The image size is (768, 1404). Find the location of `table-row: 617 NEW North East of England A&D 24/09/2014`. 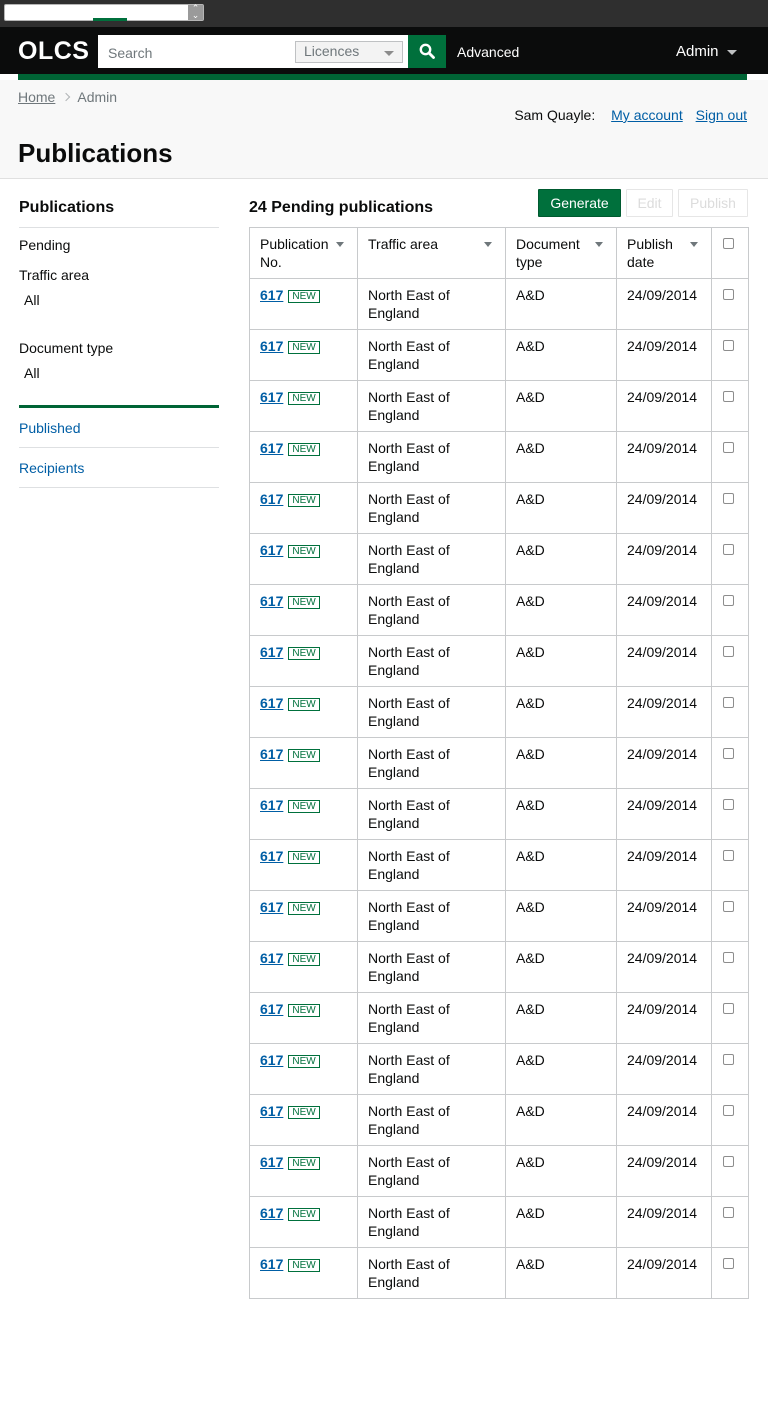

table-row: 617 NEW North East of England A&D 24/09/2014 is located at coordinates (499, 1222).